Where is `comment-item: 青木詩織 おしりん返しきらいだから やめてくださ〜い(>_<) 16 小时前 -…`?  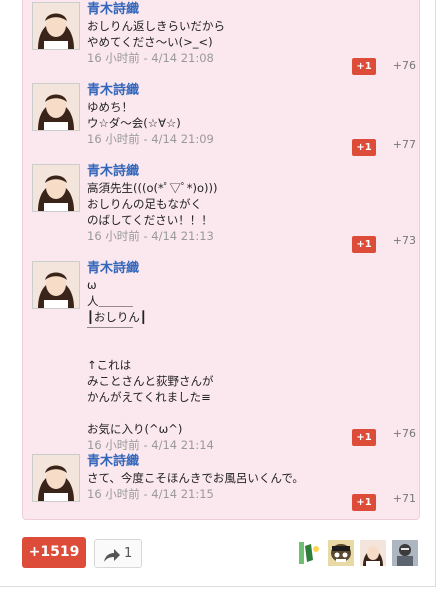 comment-item: 青木詩織 おしりん返しきらいだから やめてくださ〜い(>_<) 16 小时前 -… is located at coordinates (224, 38).